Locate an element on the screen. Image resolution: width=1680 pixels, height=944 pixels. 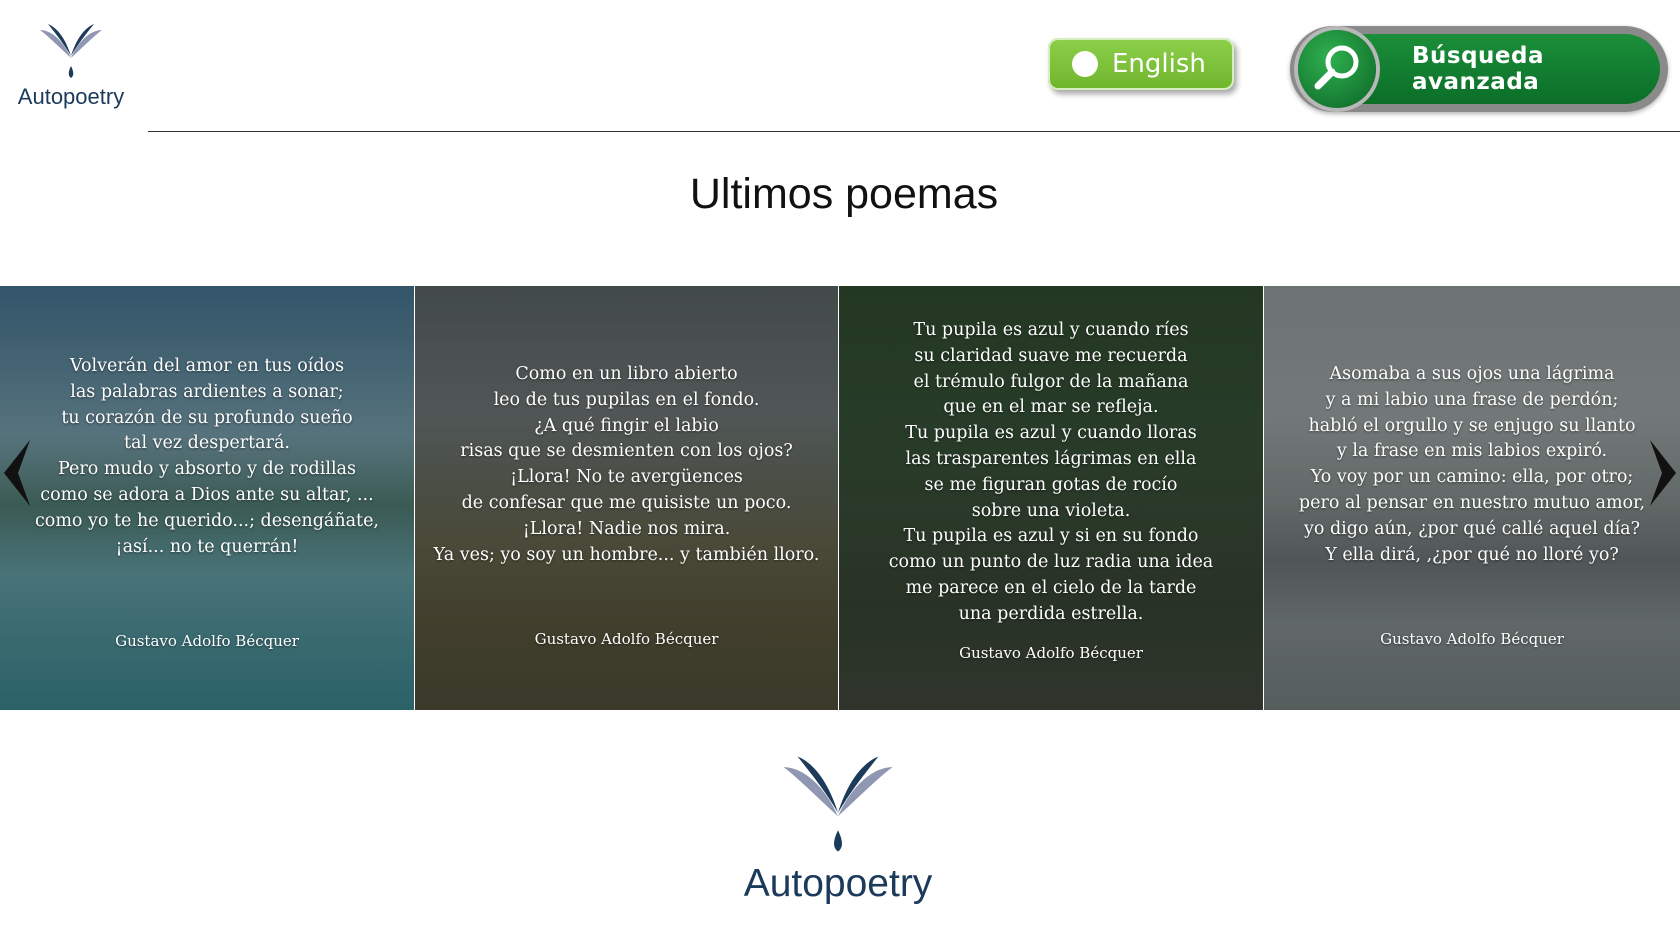
carousel-prev-button is located at coordinates (17, 473).